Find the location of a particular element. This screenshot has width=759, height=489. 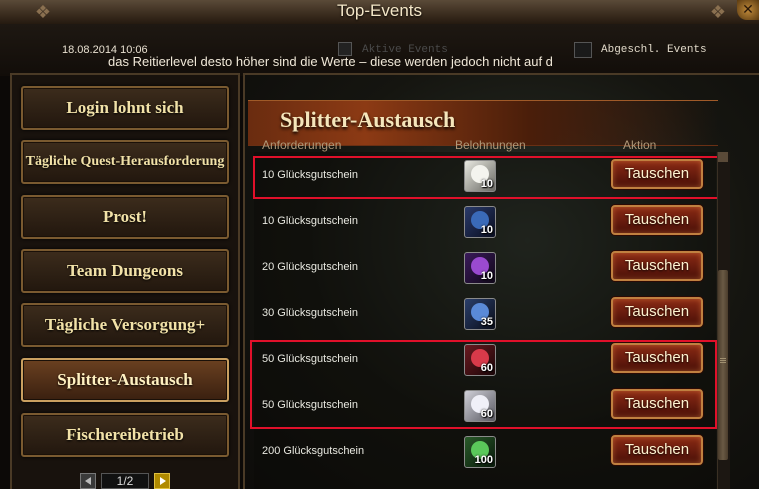

sidebar-item-shard-exchange: Splitter-Austausch is located at coordinates (125, 380).